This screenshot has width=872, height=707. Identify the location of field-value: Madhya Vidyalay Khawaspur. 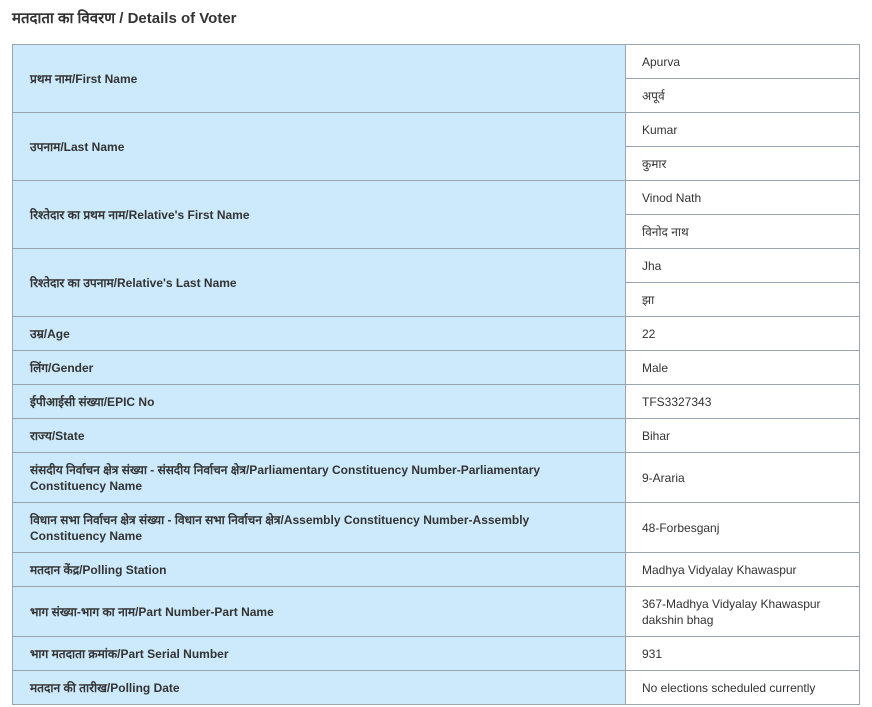
(742, 569).